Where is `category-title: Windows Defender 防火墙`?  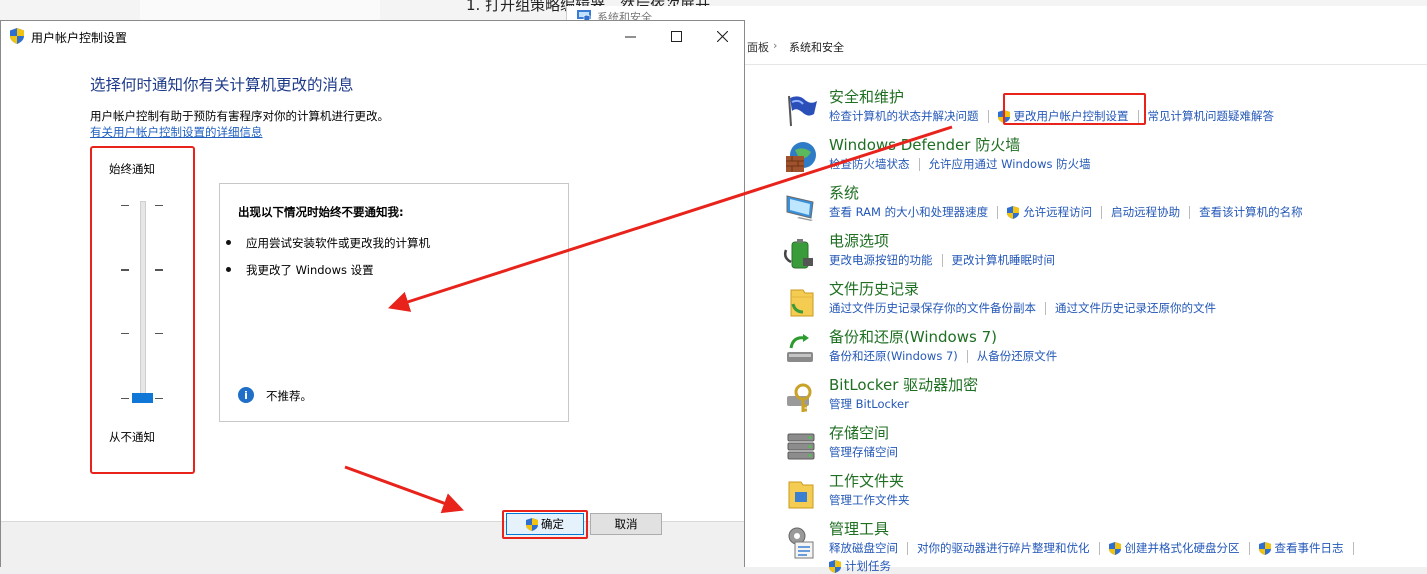
category-title: Windows Defender 防火墙 is located at coordinates (924, 144).